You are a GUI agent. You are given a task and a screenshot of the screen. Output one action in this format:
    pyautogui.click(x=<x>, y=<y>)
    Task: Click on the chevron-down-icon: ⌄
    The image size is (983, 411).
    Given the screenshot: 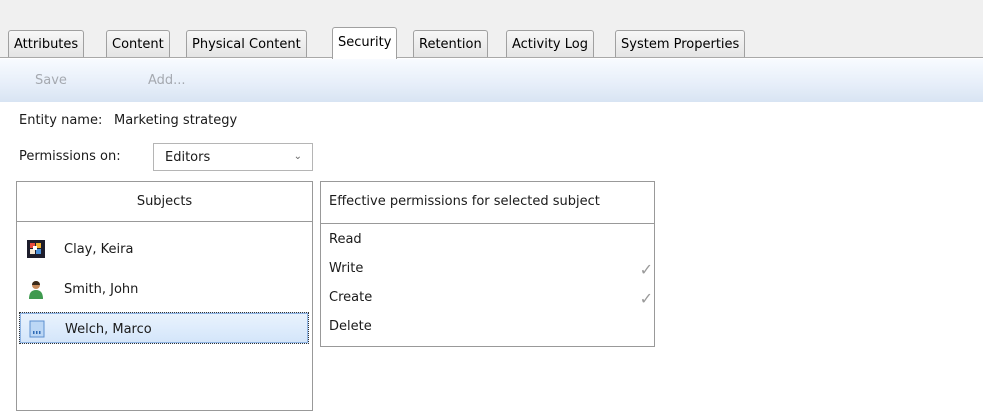 What is the action you would take?
    pyautogui.click(x=297, y=156)
    